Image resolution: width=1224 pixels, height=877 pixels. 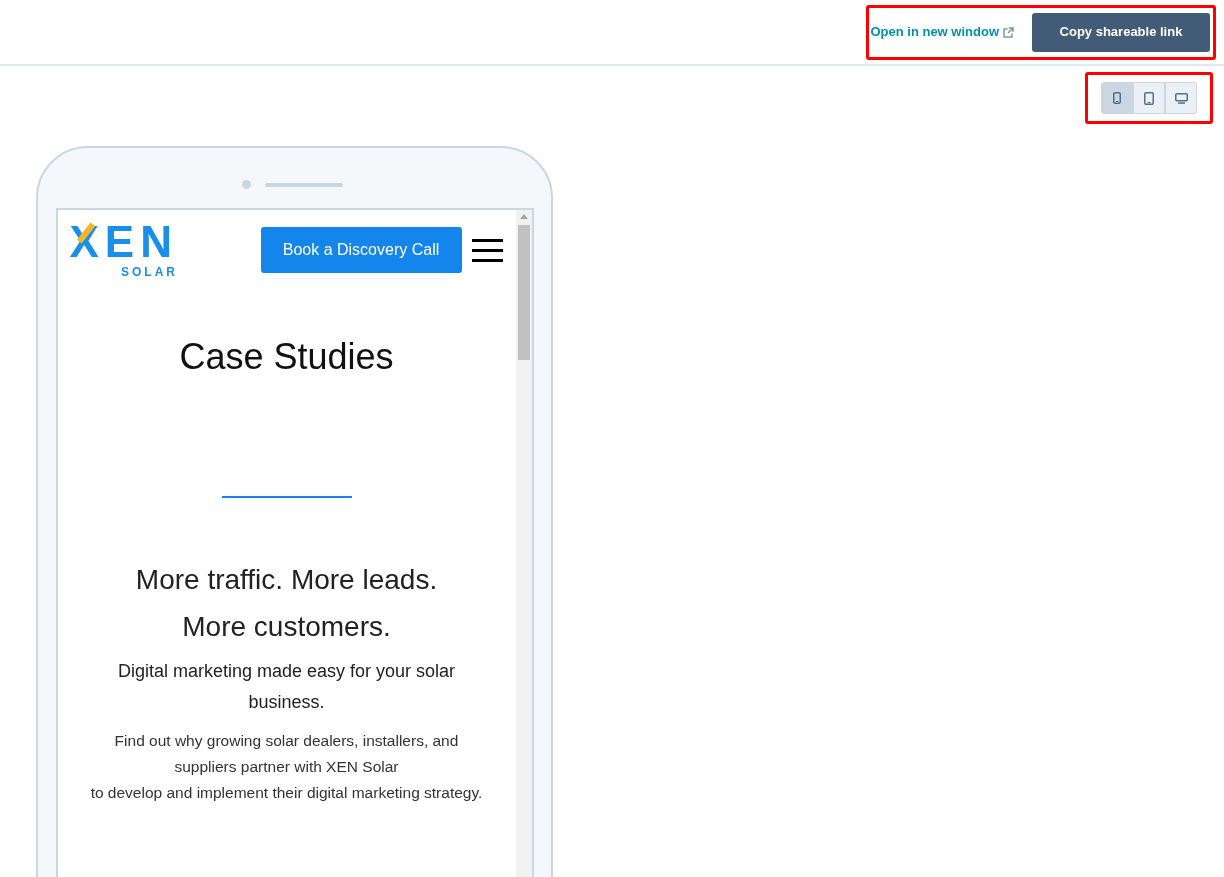 I want to click on phone-icon, so click(x=1117, y=98).